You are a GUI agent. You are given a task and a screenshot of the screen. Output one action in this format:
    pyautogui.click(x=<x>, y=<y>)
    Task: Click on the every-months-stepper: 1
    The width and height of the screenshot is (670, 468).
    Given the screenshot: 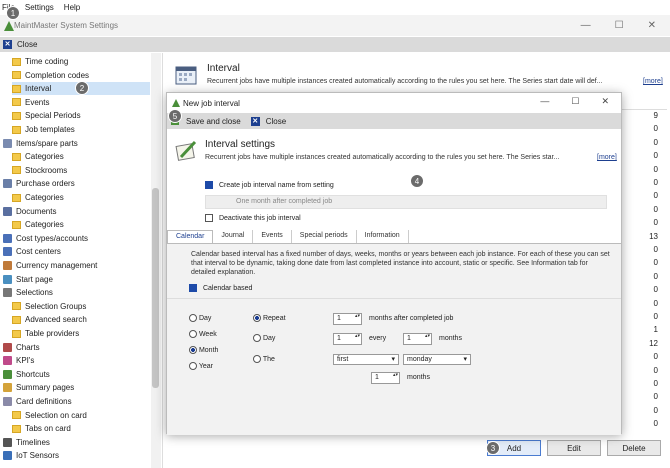 What is the action you would take?
    pyautogui.click(x=417, y=339)
    